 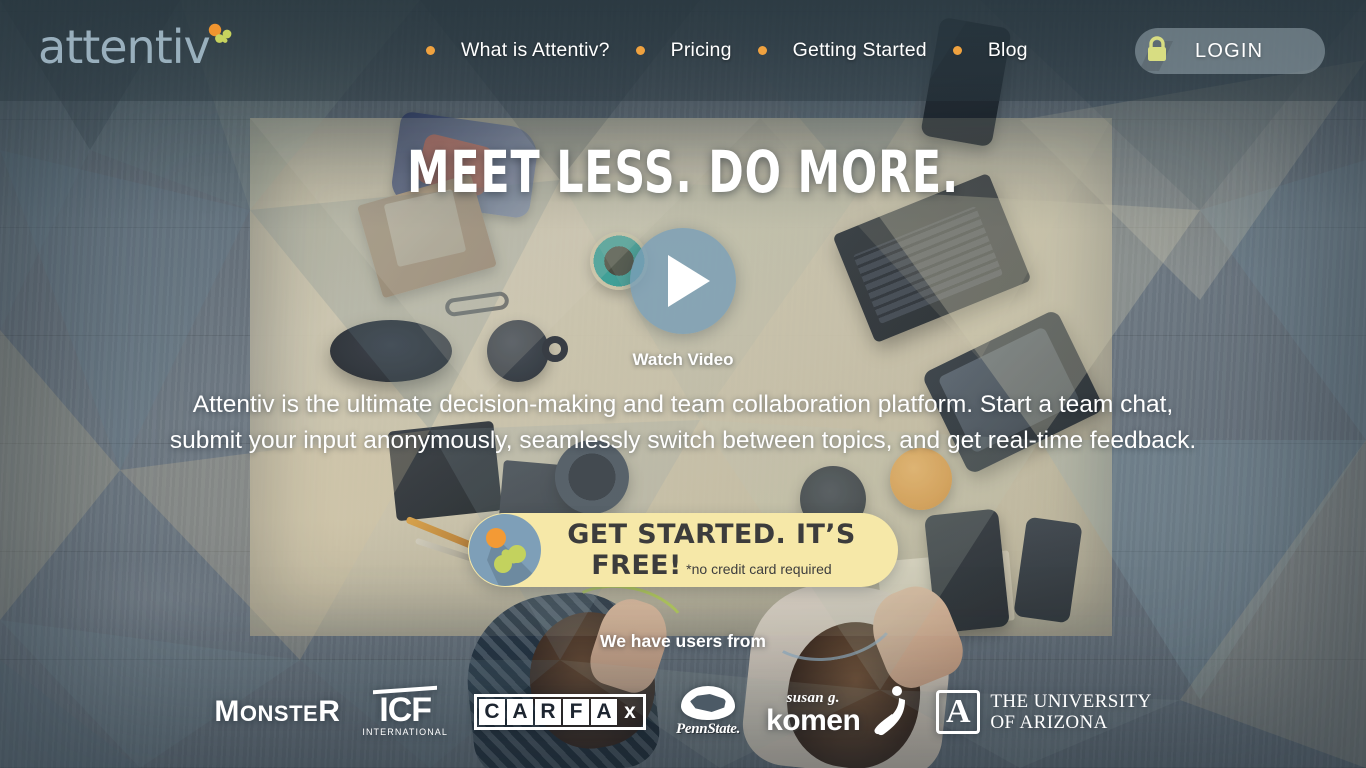 I want to click on penn-state-wordmark: PennState., so click(x=708, y=729).